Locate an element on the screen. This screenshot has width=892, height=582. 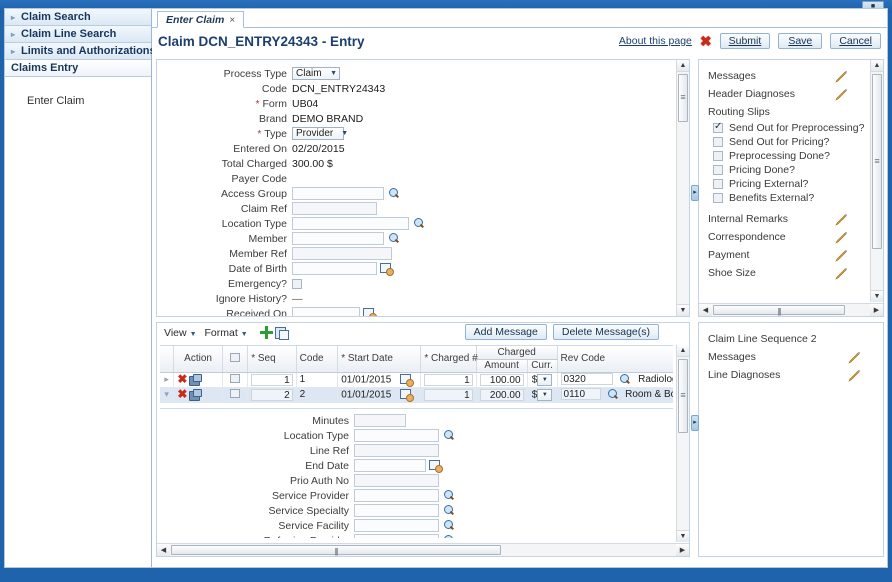
sidebar-item-claims-entry: Claims Entry is located at coordinates (78, 68).